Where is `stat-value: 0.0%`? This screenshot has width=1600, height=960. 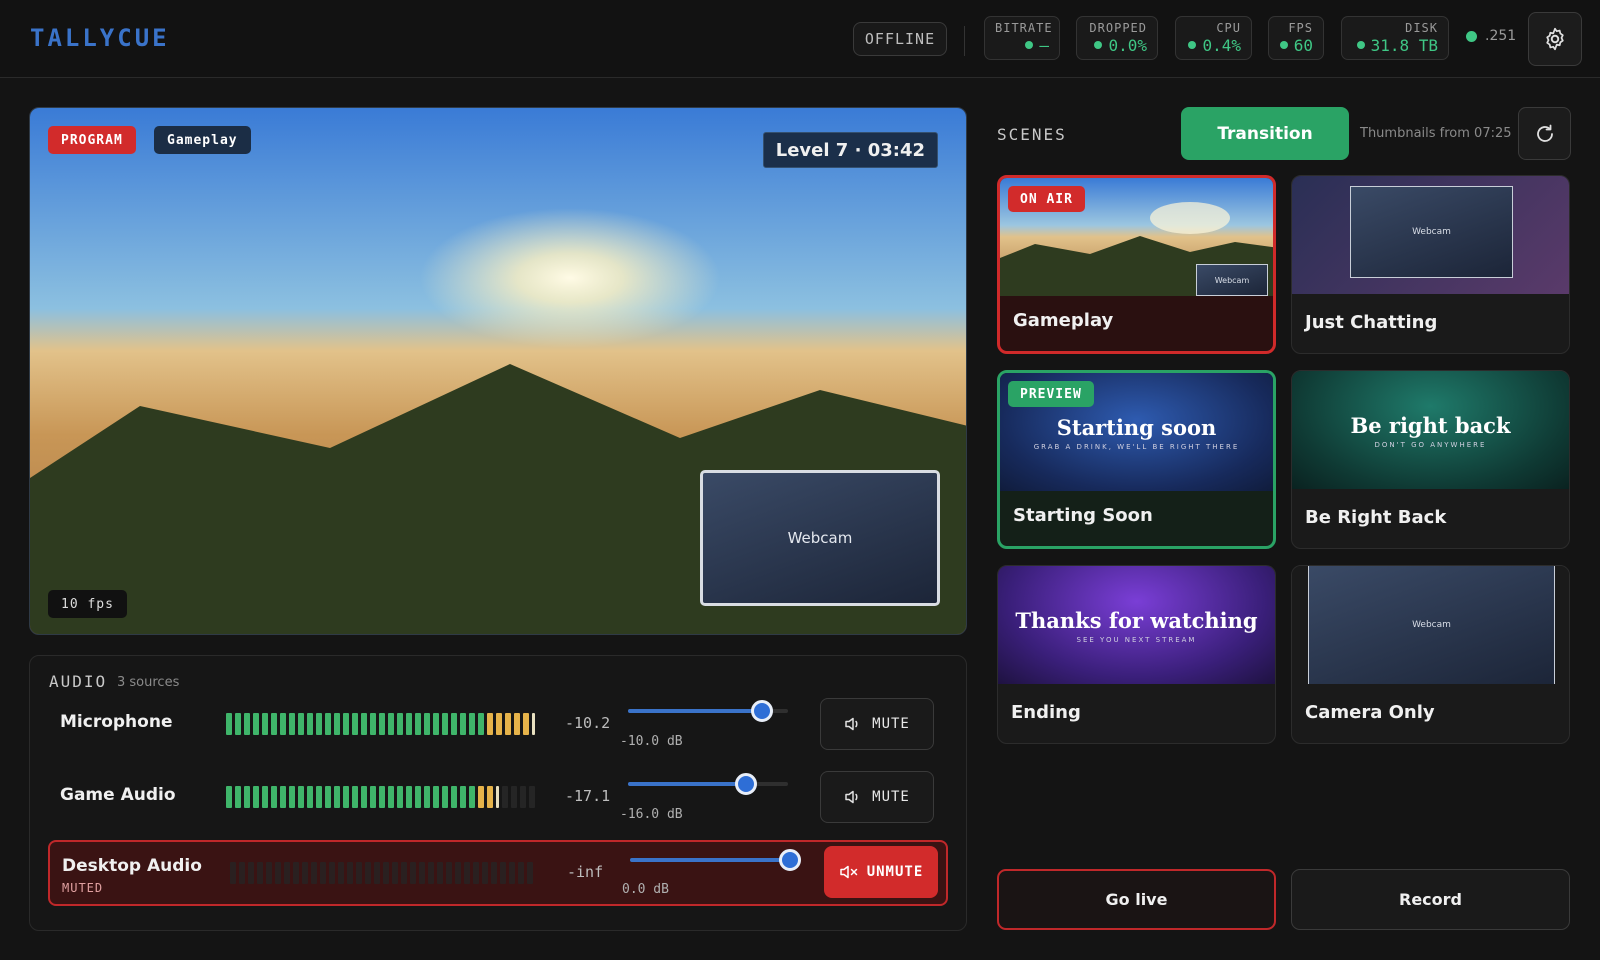 stat-value: 0.0% is located at coordinates (1127, 45).